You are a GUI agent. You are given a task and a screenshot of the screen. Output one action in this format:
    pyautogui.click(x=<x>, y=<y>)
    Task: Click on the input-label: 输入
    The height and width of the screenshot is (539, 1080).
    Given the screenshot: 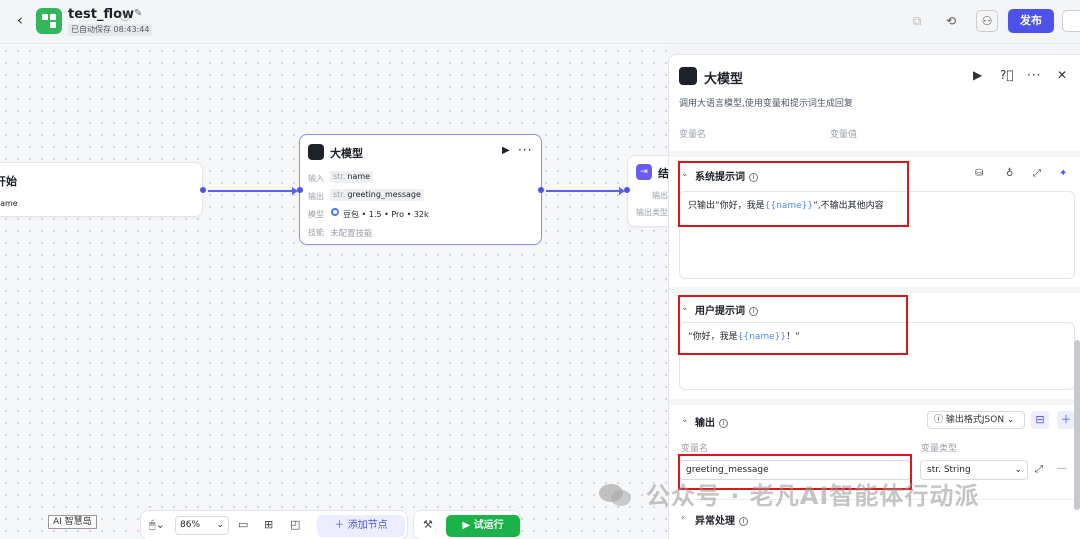 What is the action you would take?
    pyautogui.click(x=316, y=178)
    